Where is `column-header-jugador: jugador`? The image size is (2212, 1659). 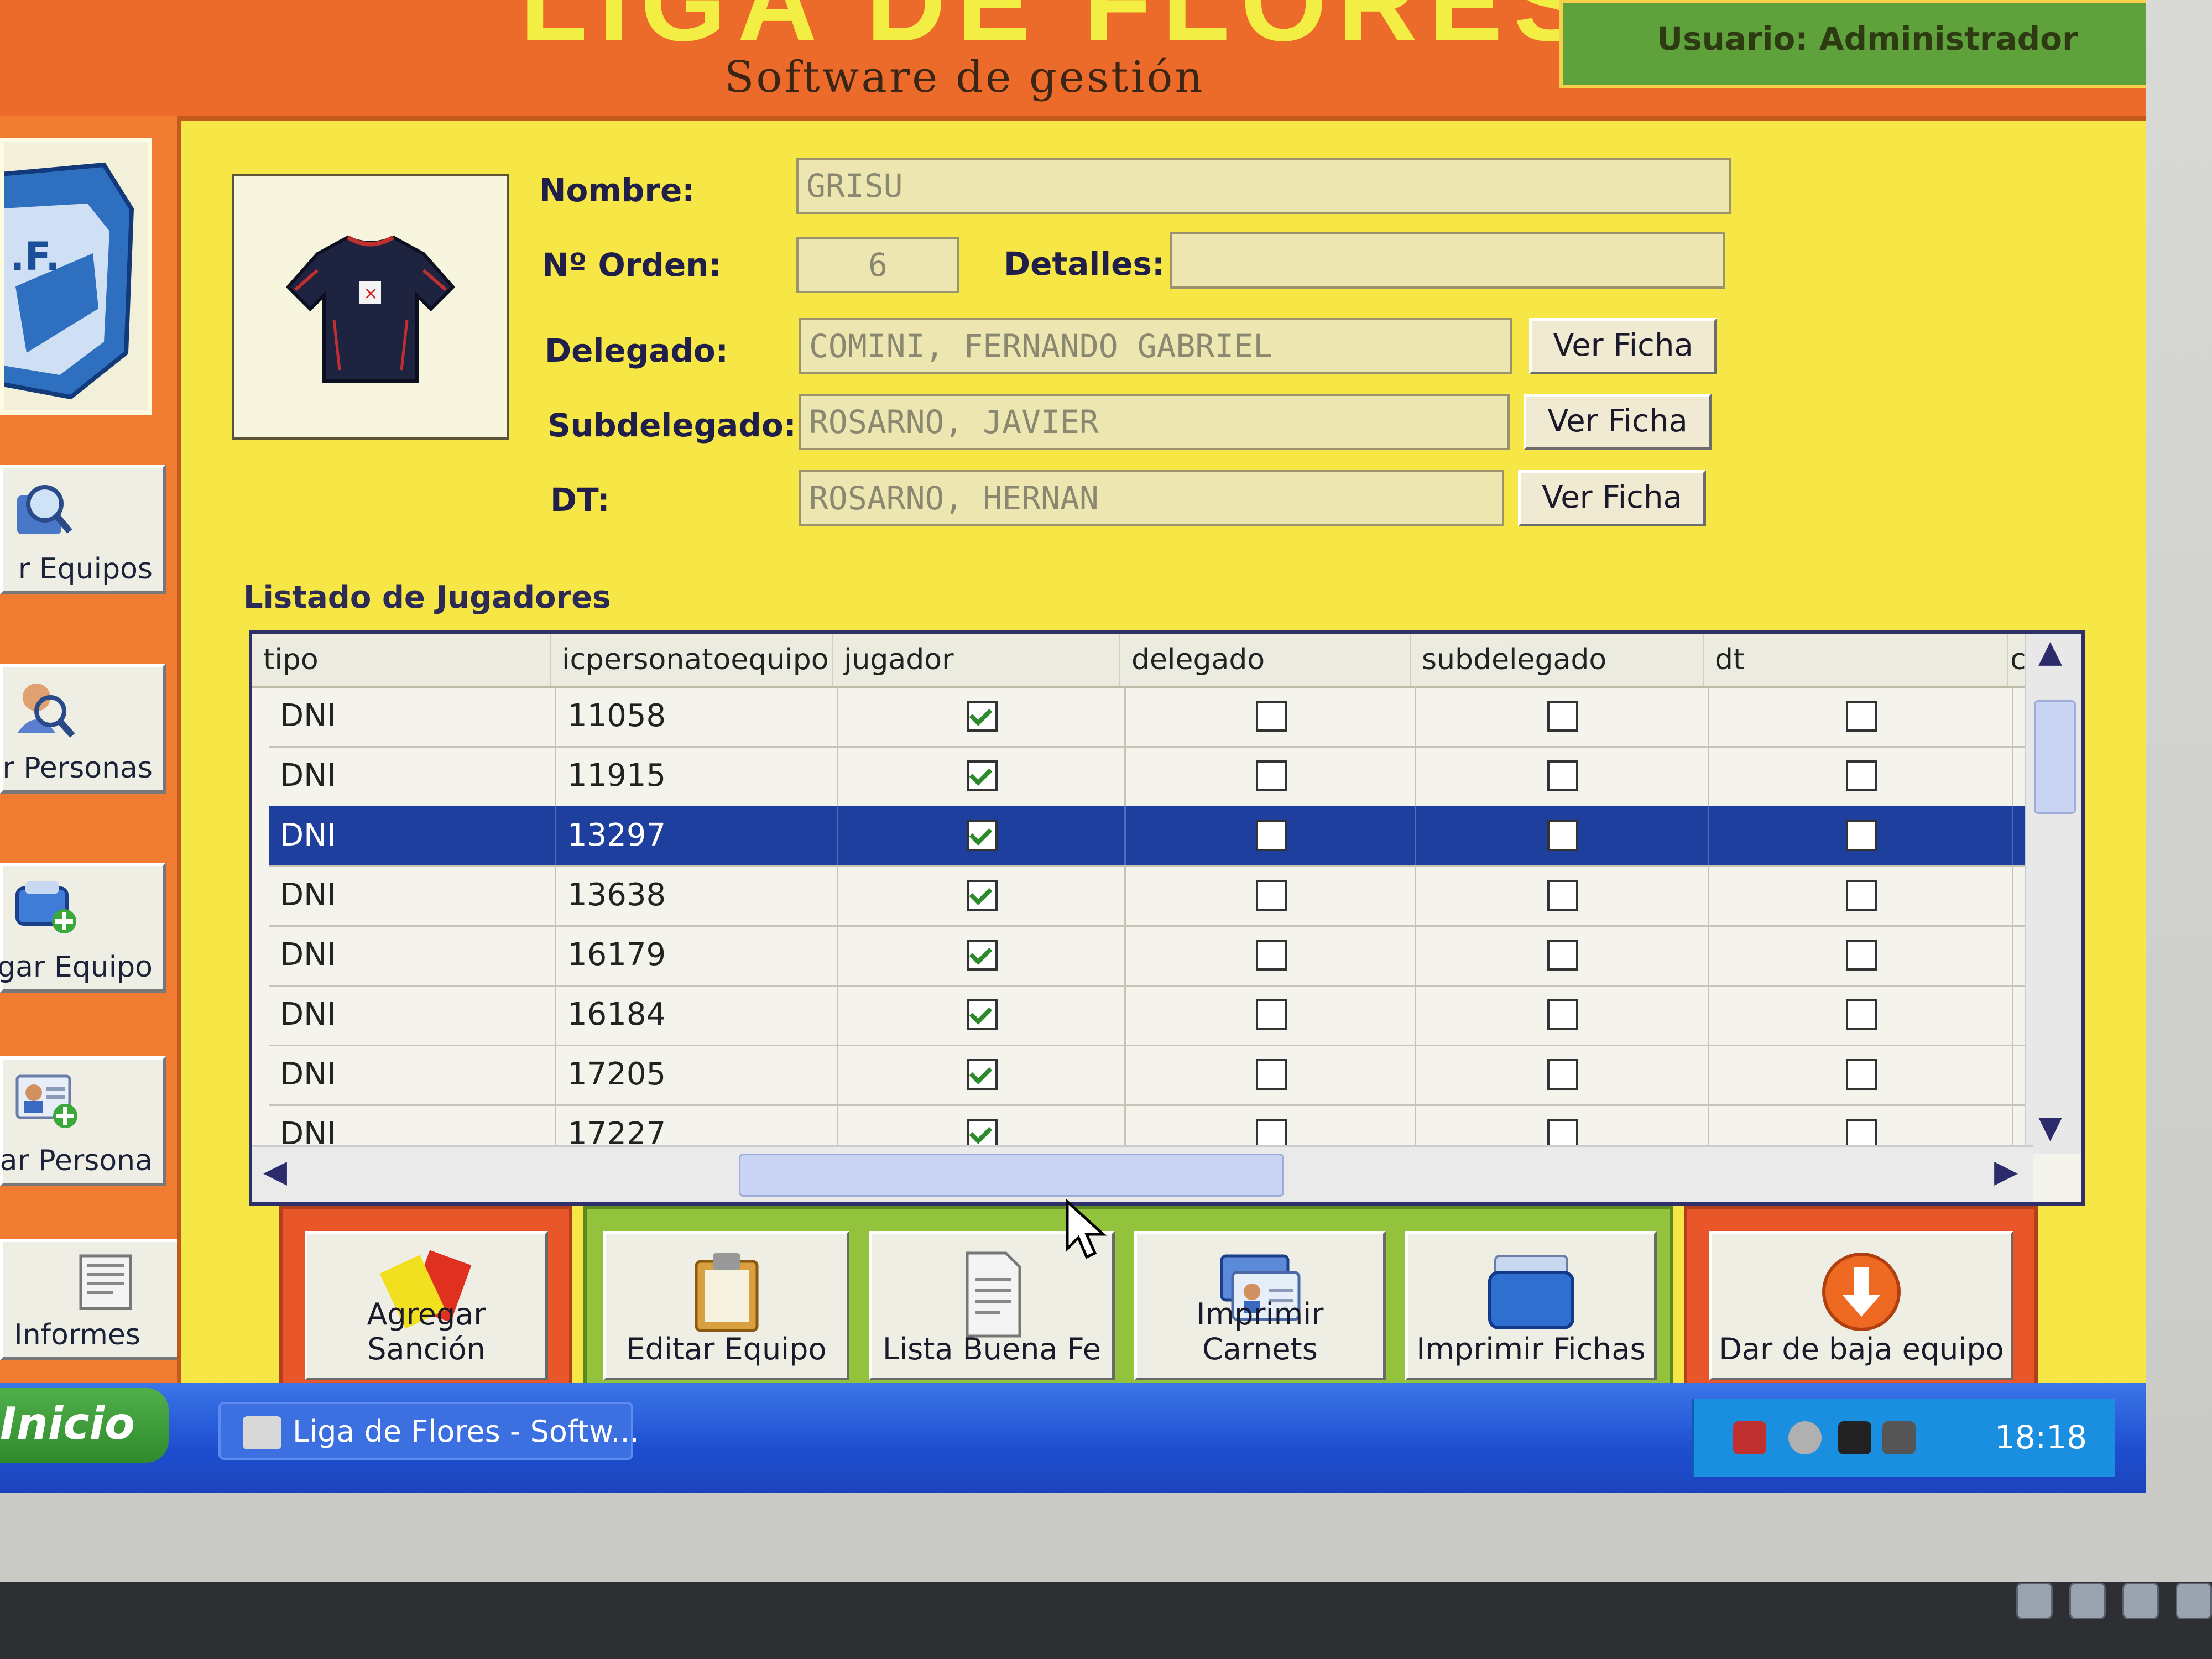
column-header-jugador: jugador is located at coordinates (977, 660).